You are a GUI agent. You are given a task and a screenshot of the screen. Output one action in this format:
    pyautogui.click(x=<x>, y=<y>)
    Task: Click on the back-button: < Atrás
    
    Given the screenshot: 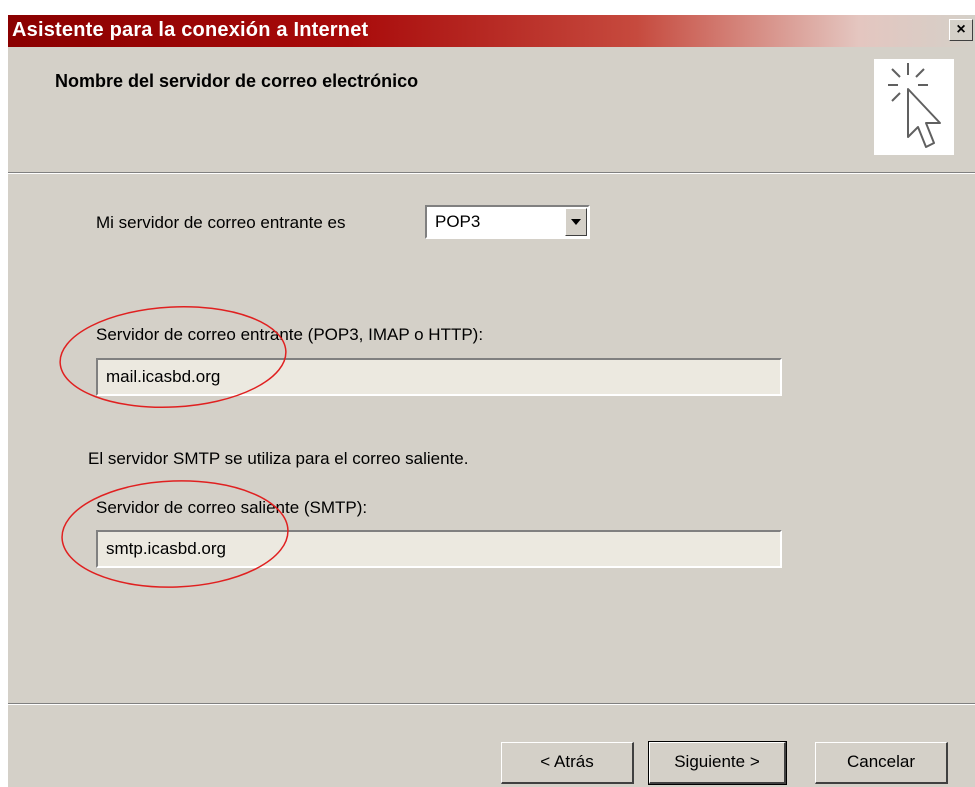 What is the action you would take?
    pyautogui.click(x=567, y=763)
    